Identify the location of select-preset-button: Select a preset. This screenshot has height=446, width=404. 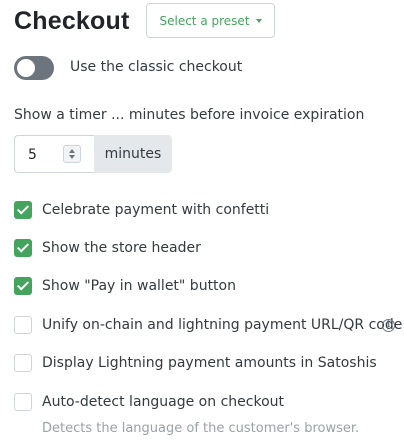
(210, 20).